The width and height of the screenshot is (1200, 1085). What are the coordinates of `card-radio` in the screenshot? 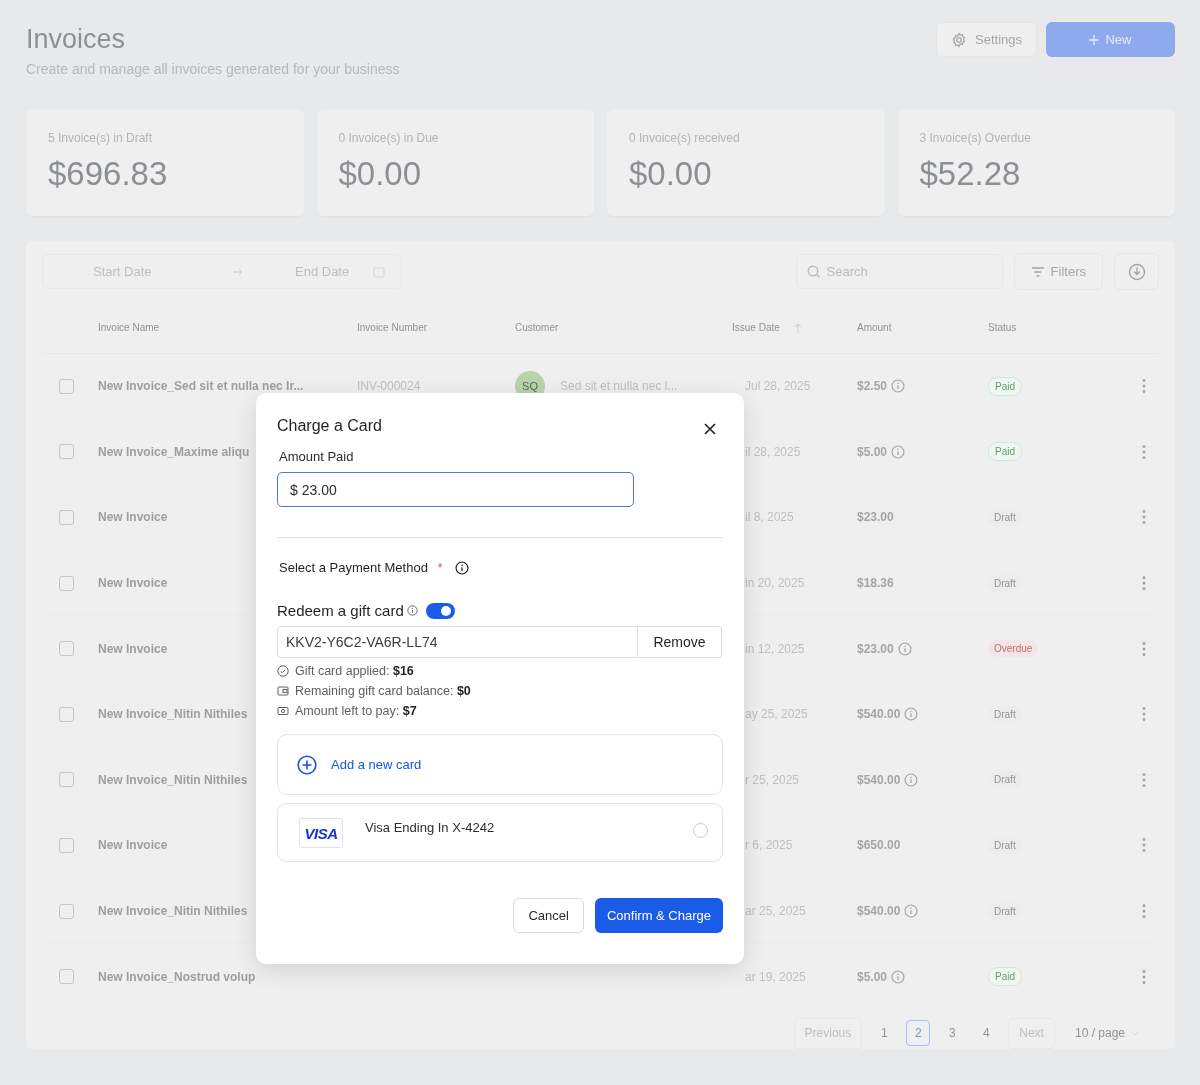 It's located at (700, 830).